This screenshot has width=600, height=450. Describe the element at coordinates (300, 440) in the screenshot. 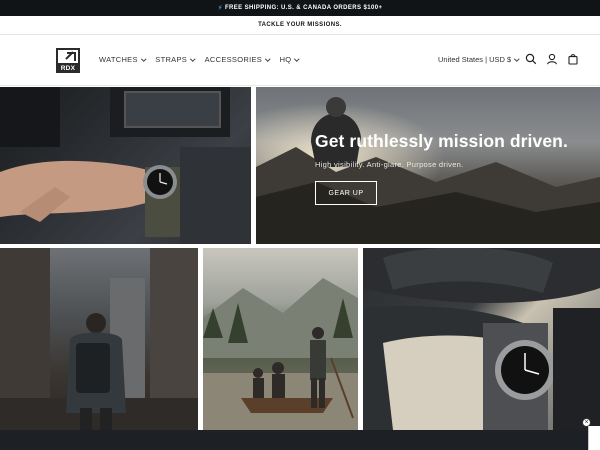

I see `bottom-bar` at that location.